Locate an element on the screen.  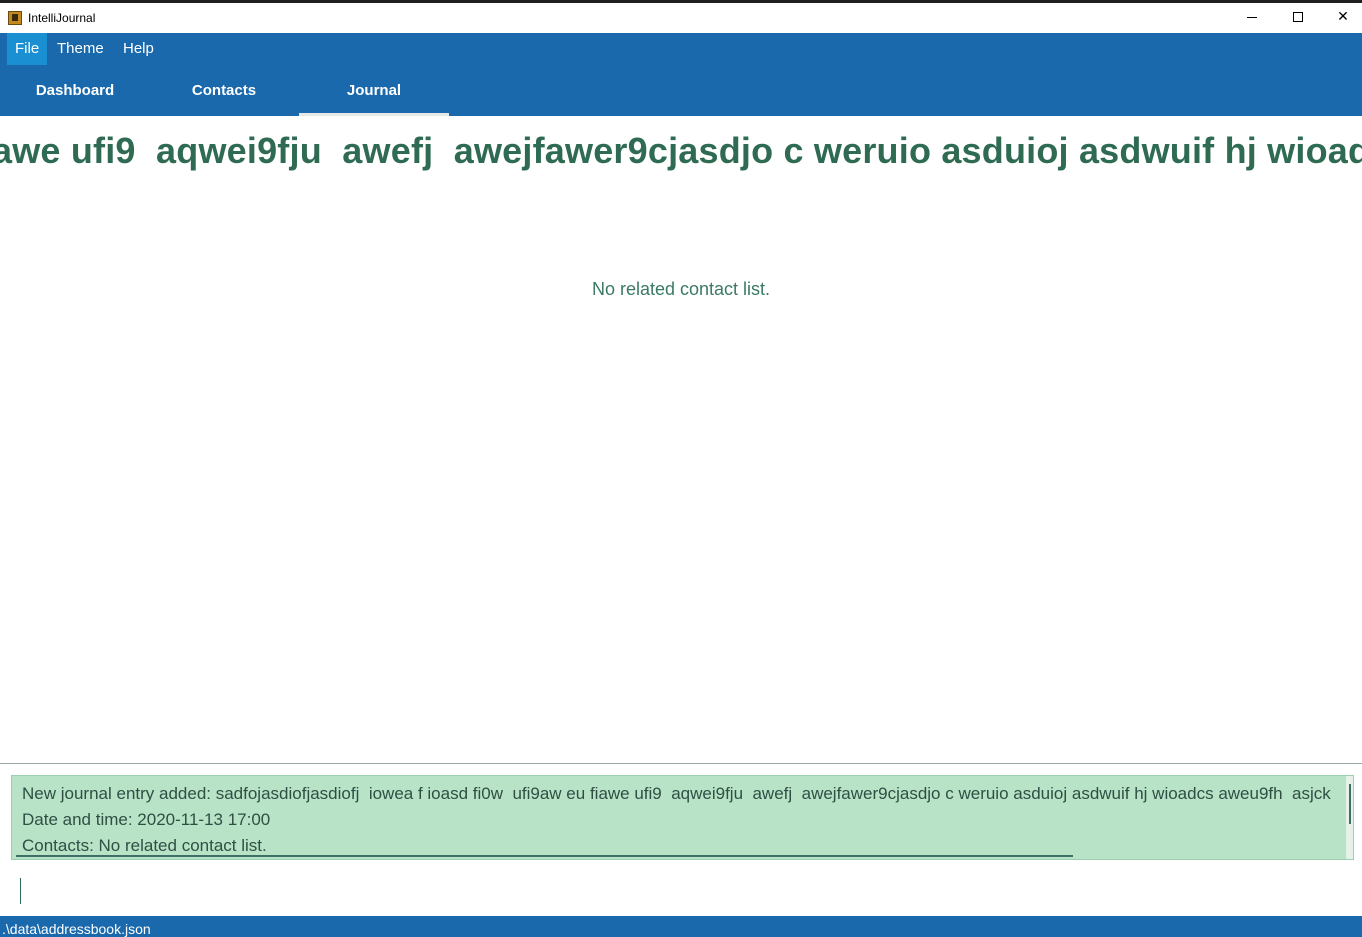
maximize-icon is located at coordinates (1298, 17).